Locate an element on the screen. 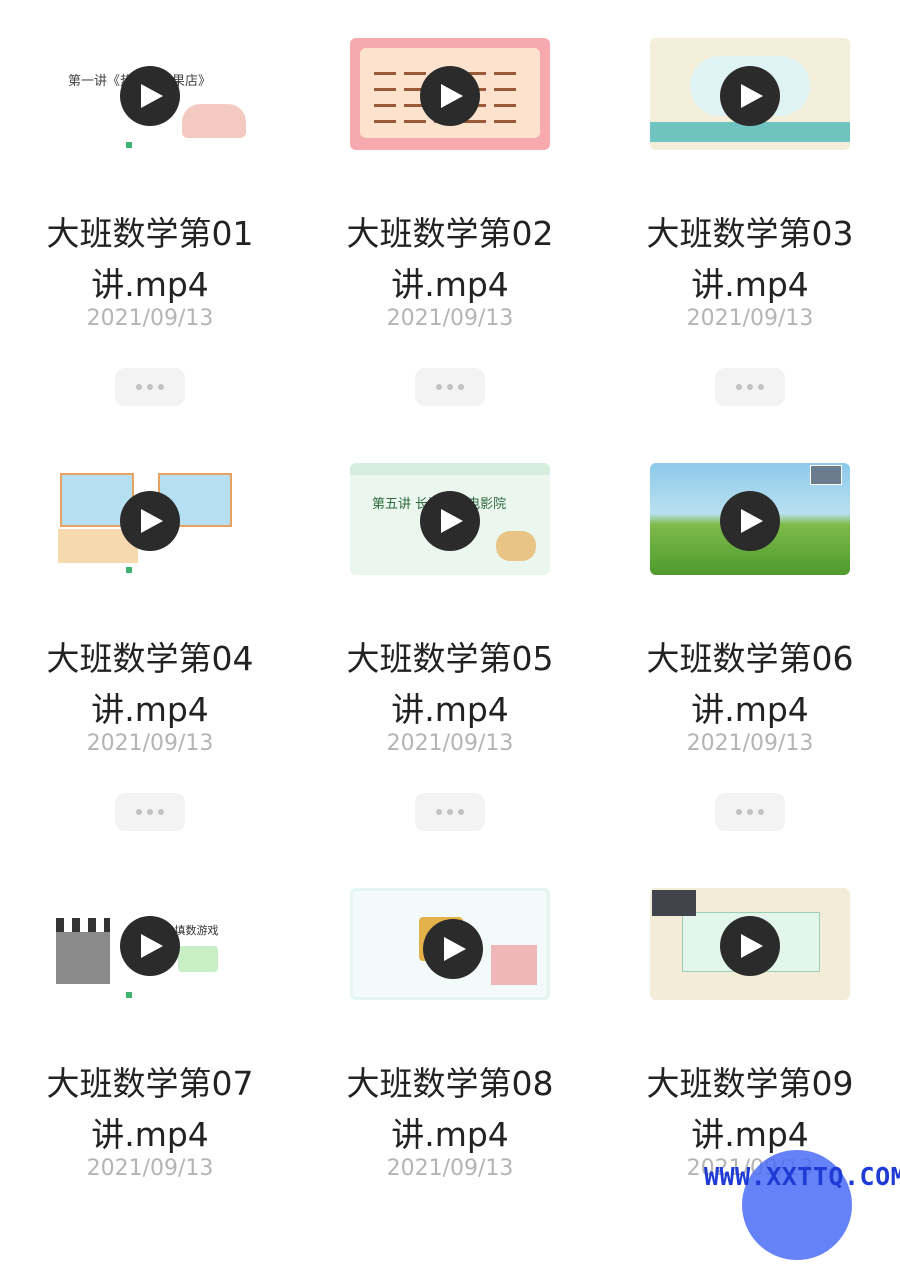 This screenshot has width=900, height=1275. video-card: 第一讲《热闹的糖果店》 大班数学第01讲.mp4 2021/09/13 is located at coordinates (150, 212).